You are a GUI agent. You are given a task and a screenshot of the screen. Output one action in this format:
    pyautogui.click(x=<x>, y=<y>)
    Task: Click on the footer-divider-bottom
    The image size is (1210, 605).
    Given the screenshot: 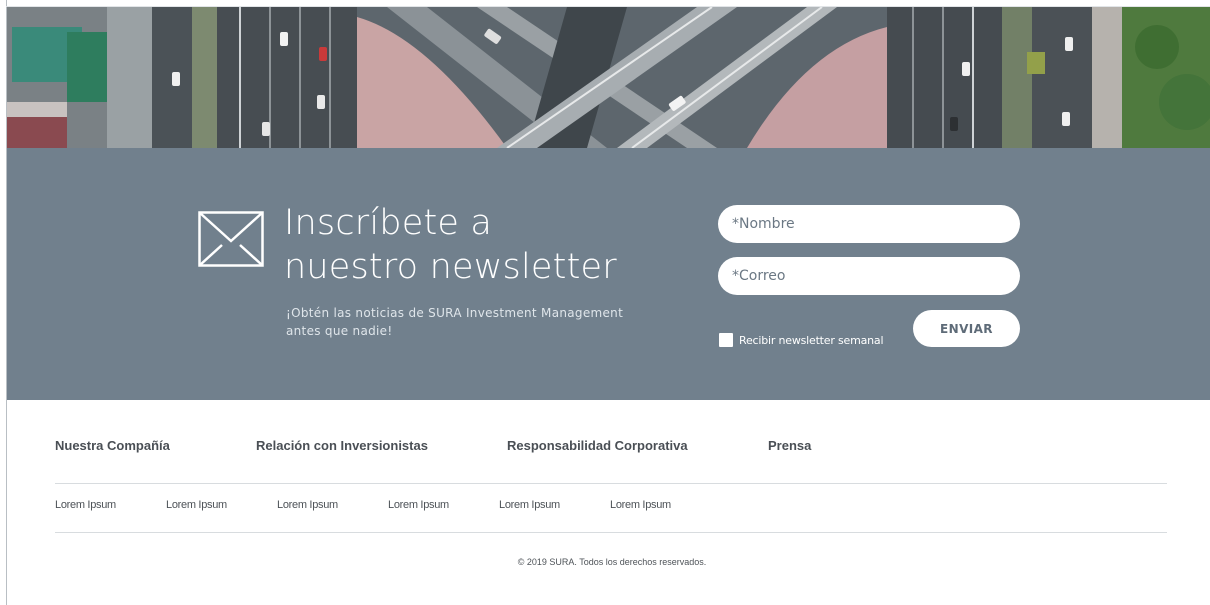 What is the action you would take?
    pyautogui.click(x=611, y=532)
    